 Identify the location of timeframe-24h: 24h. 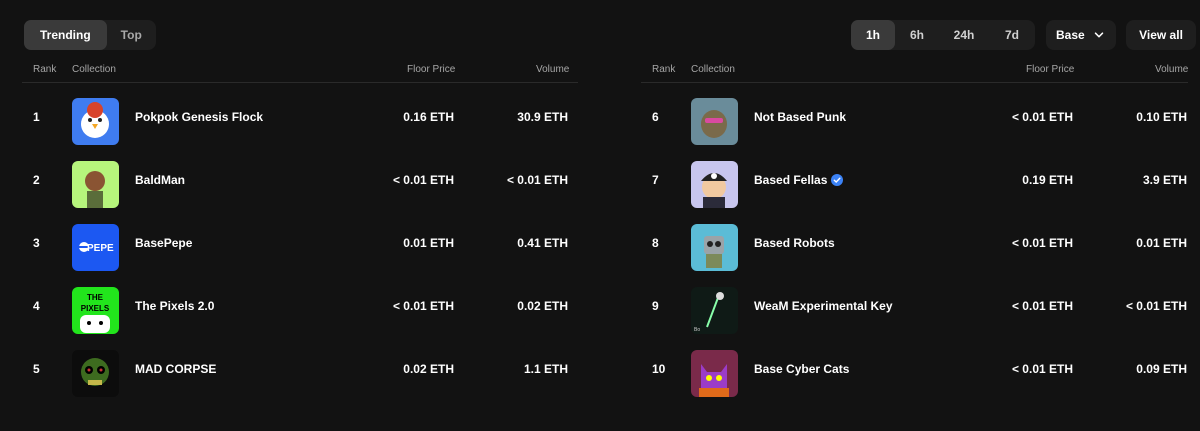
(964, 35).